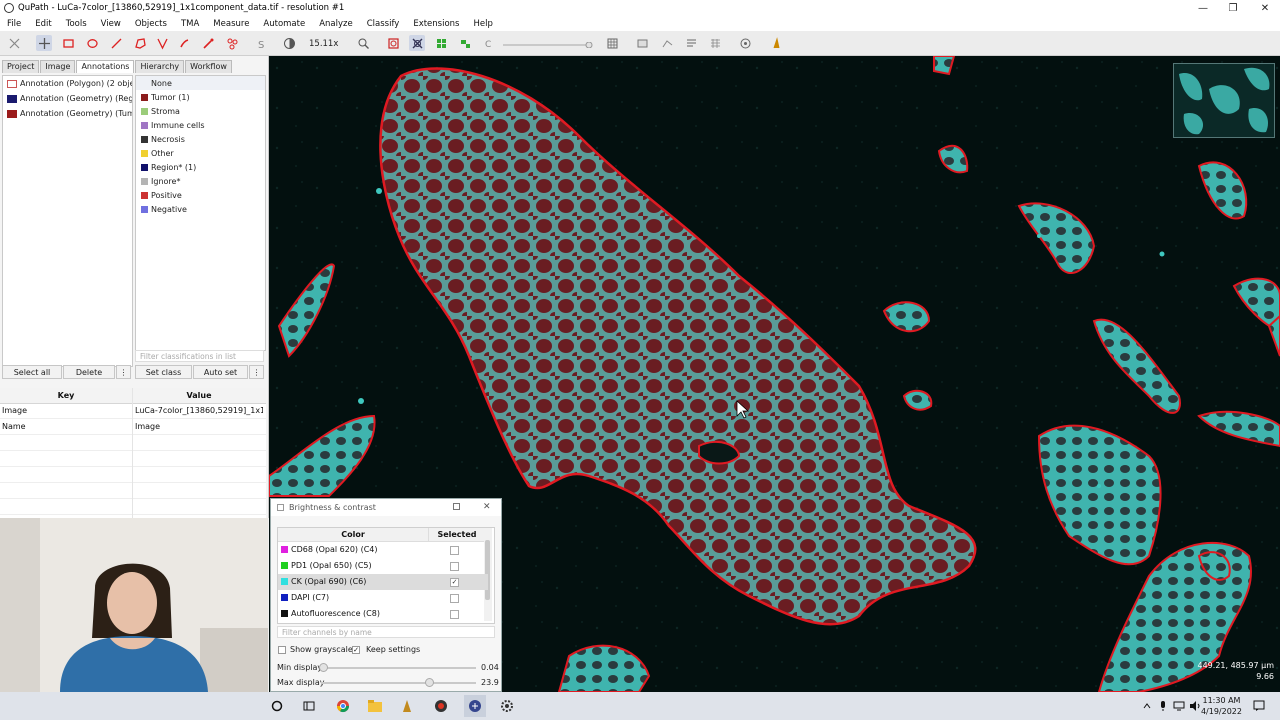  Describe the element at coordinates (32, 372) in the screenshot. I see `select-all-button: Select all` at that location.